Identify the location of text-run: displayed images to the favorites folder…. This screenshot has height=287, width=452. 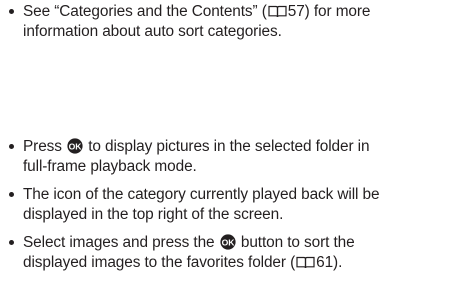
(159, 262).